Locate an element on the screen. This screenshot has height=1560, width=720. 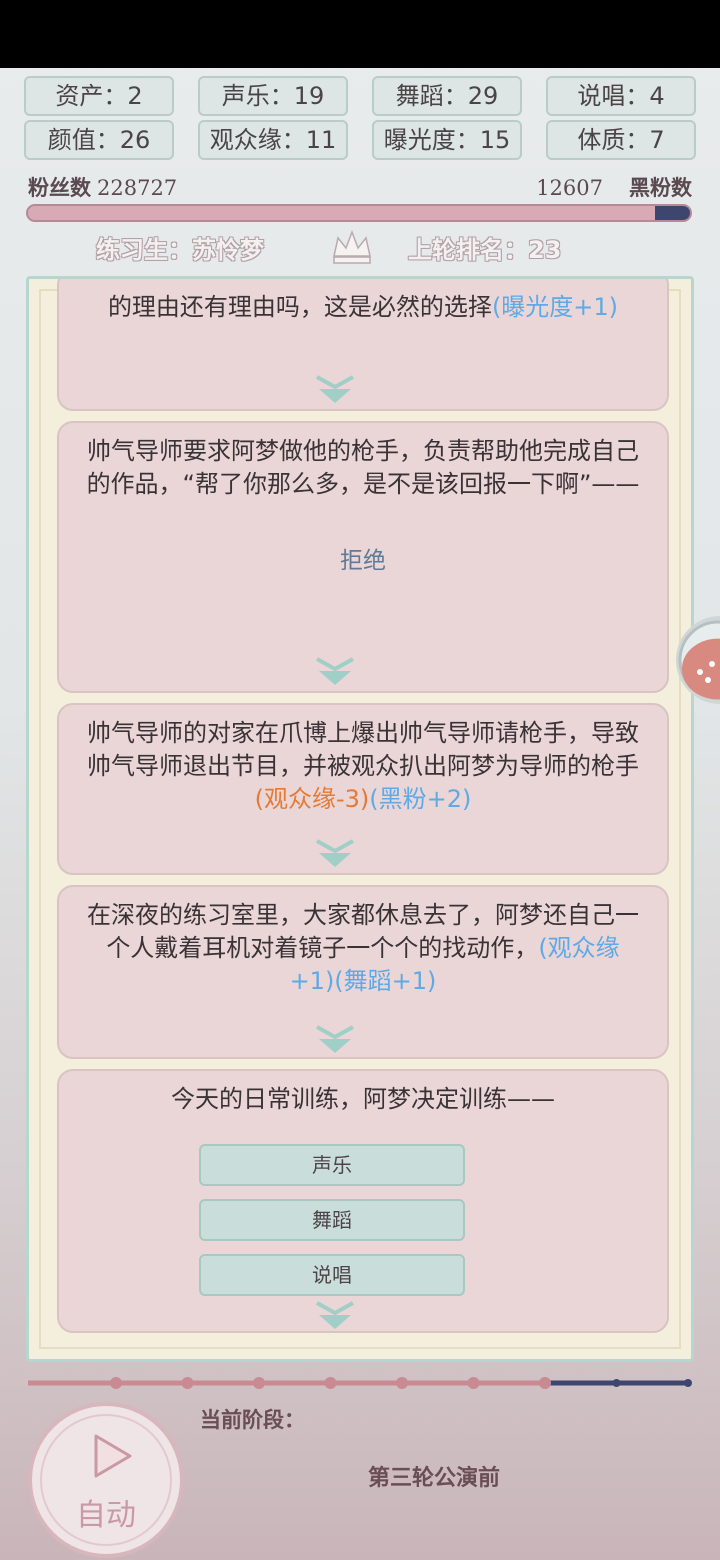
current-stage-value: 第三轮公演前 is located at coordinates (434, 1478).